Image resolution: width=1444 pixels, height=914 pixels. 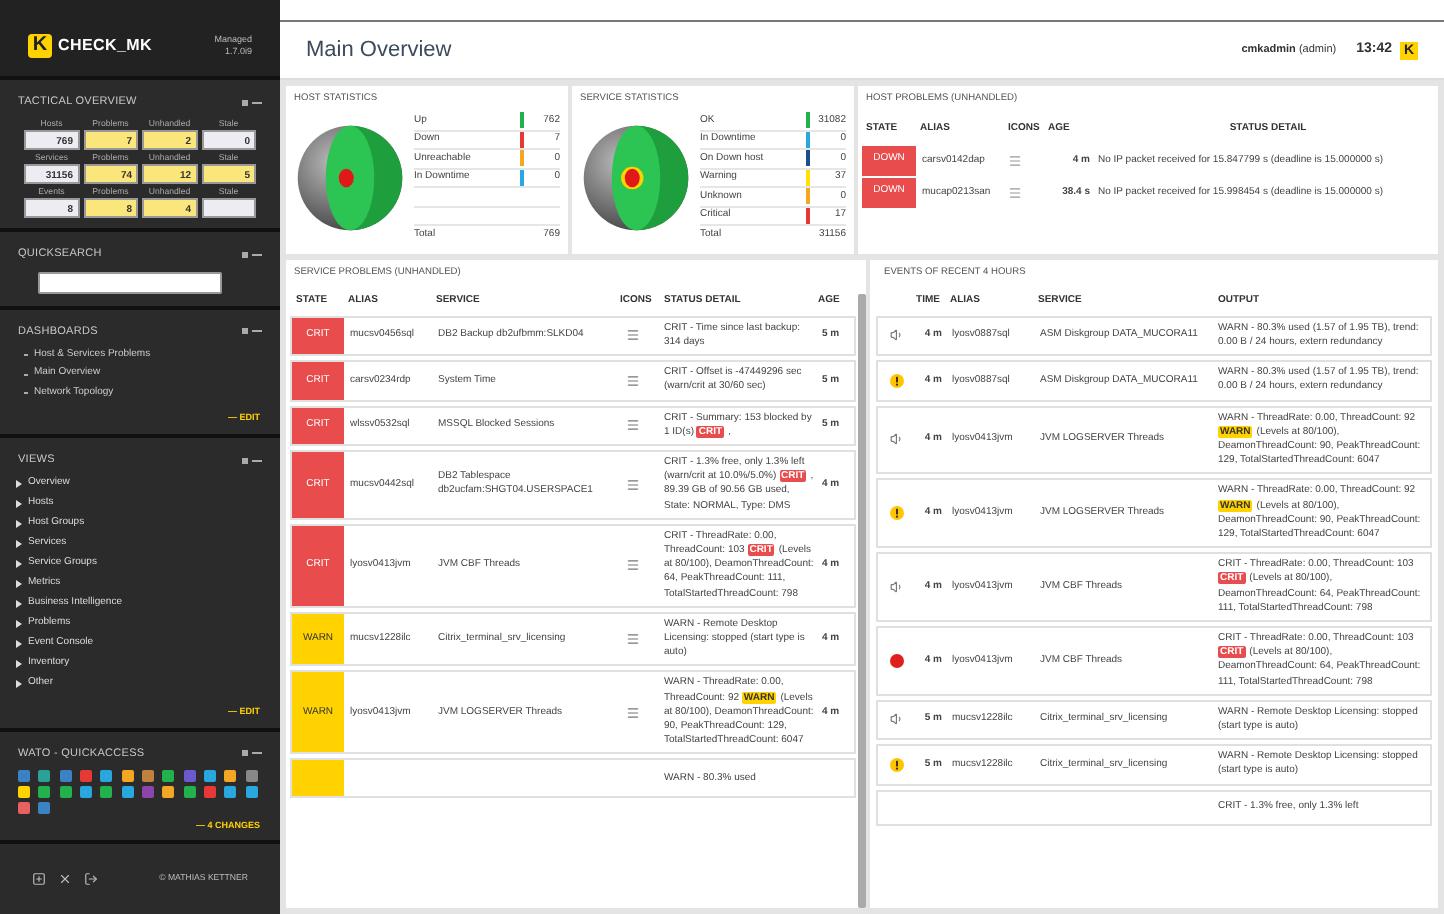 I want to click on close-icon, so click(x=65, y=878).